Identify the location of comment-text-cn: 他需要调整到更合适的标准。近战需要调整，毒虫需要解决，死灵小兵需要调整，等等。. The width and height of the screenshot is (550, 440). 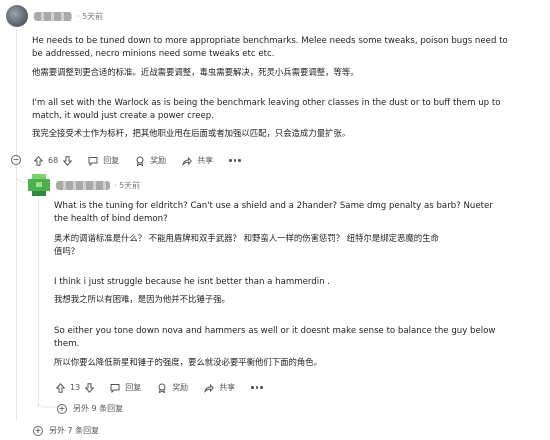
(195, 72).